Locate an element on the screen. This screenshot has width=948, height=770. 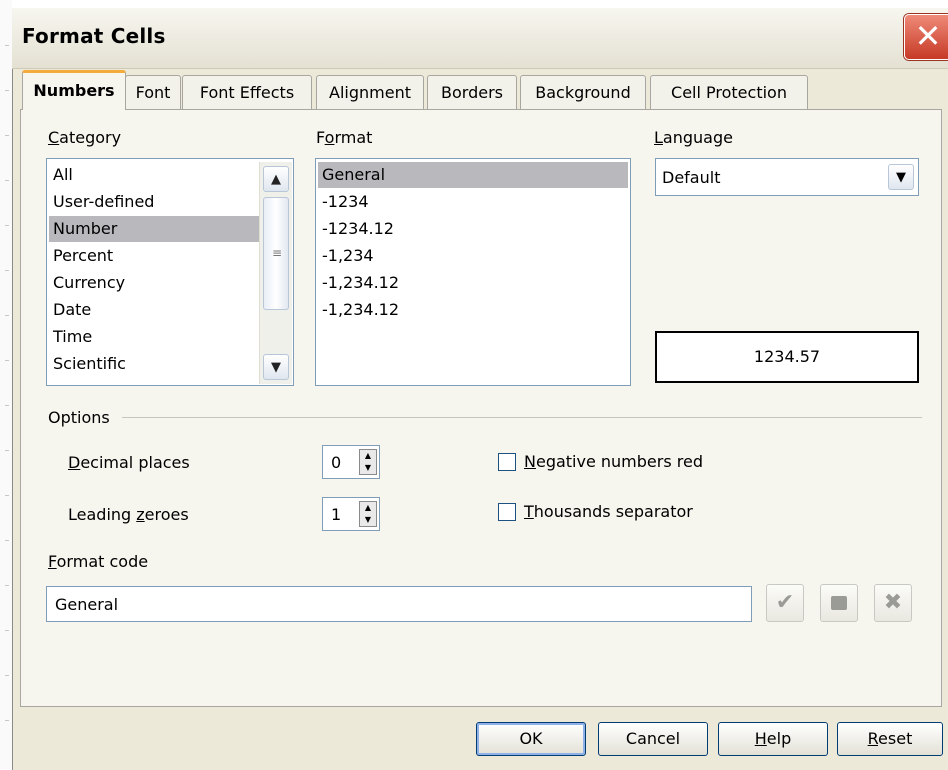
category-scrollbar: ▲ ≡ ▼ is located at coordinates (275, 273).